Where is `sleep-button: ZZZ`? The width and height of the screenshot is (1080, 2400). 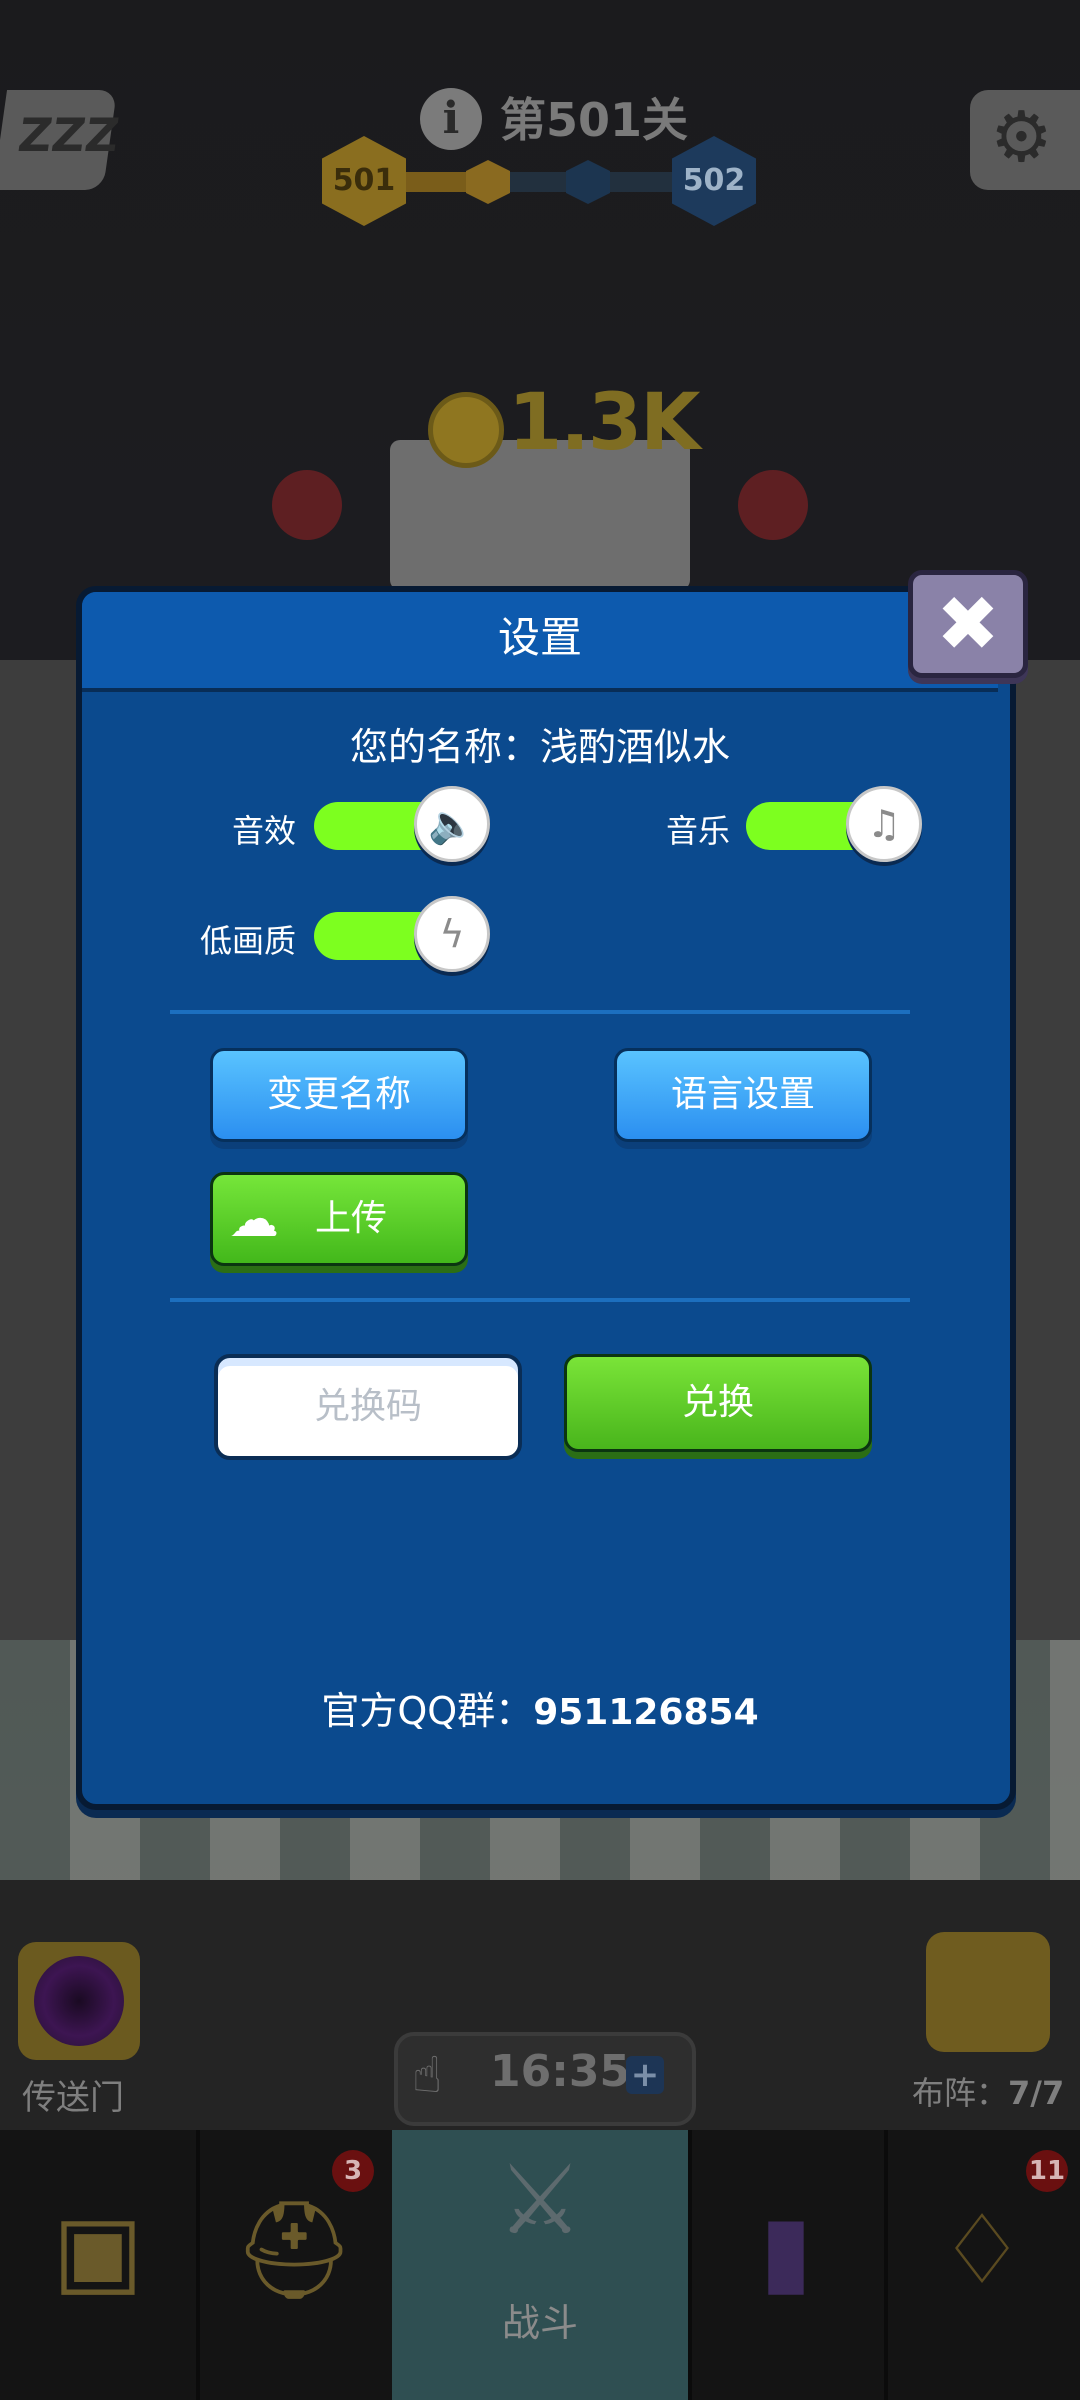 sleep-button: ZZZ is located at coordinates (61, 140).